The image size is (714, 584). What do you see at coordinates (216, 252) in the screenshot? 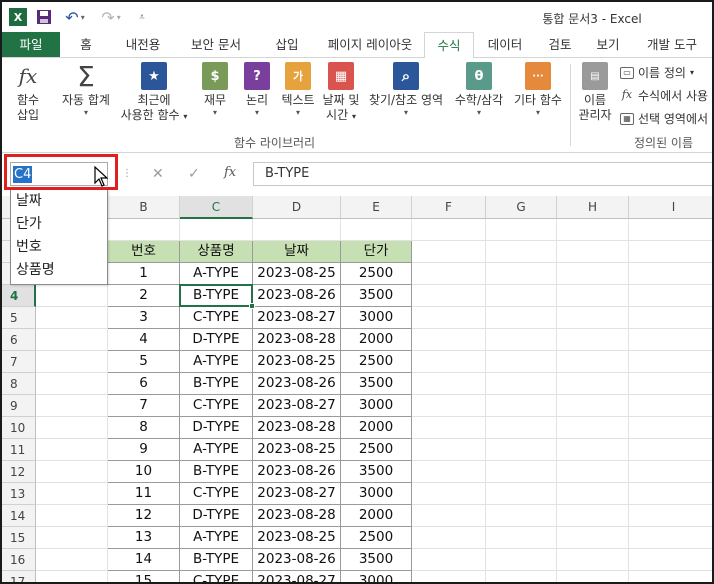
I see `table-header-cell: 상품명` at bounding box center [216, 252].